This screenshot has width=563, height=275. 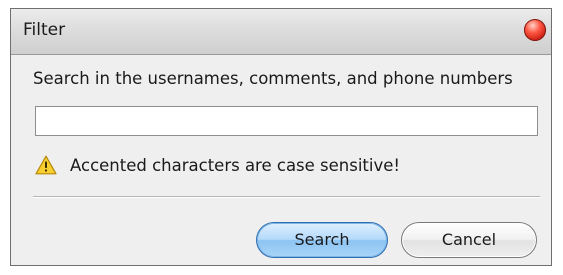 I want to click on warning-text: Accented characters are case sensitive!, so click(x=235, y=165).